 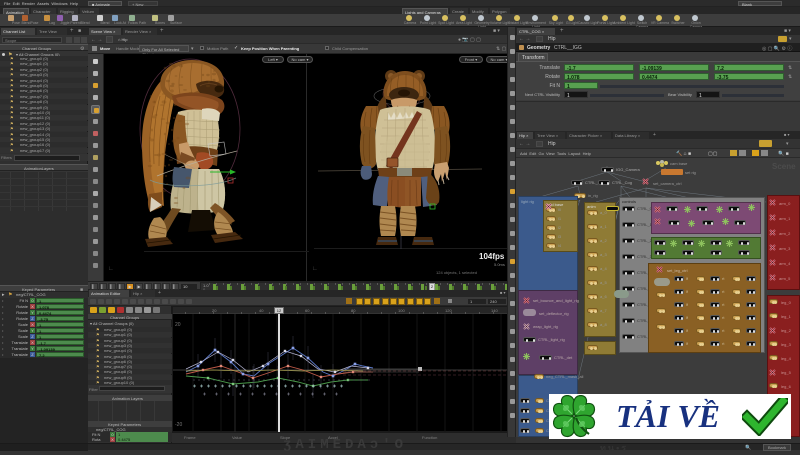 I want to click on svg-text: 20, so click(x=178, y=325).